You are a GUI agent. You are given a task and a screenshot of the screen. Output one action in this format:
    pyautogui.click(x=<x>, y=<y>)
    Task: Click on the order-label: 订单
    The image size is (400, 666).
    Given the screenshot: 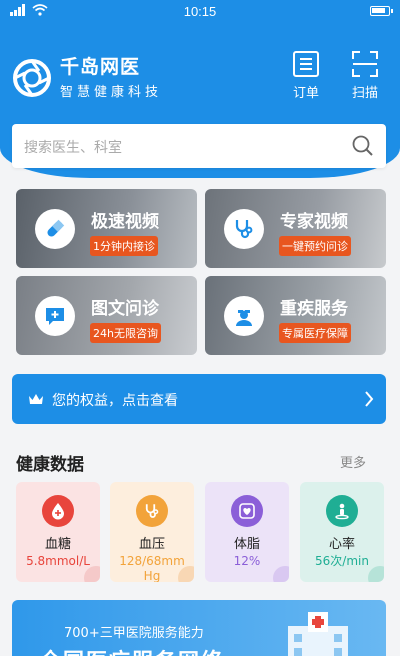 What is the action you would take?
    pyautogui.click(x=305, y=93)
    